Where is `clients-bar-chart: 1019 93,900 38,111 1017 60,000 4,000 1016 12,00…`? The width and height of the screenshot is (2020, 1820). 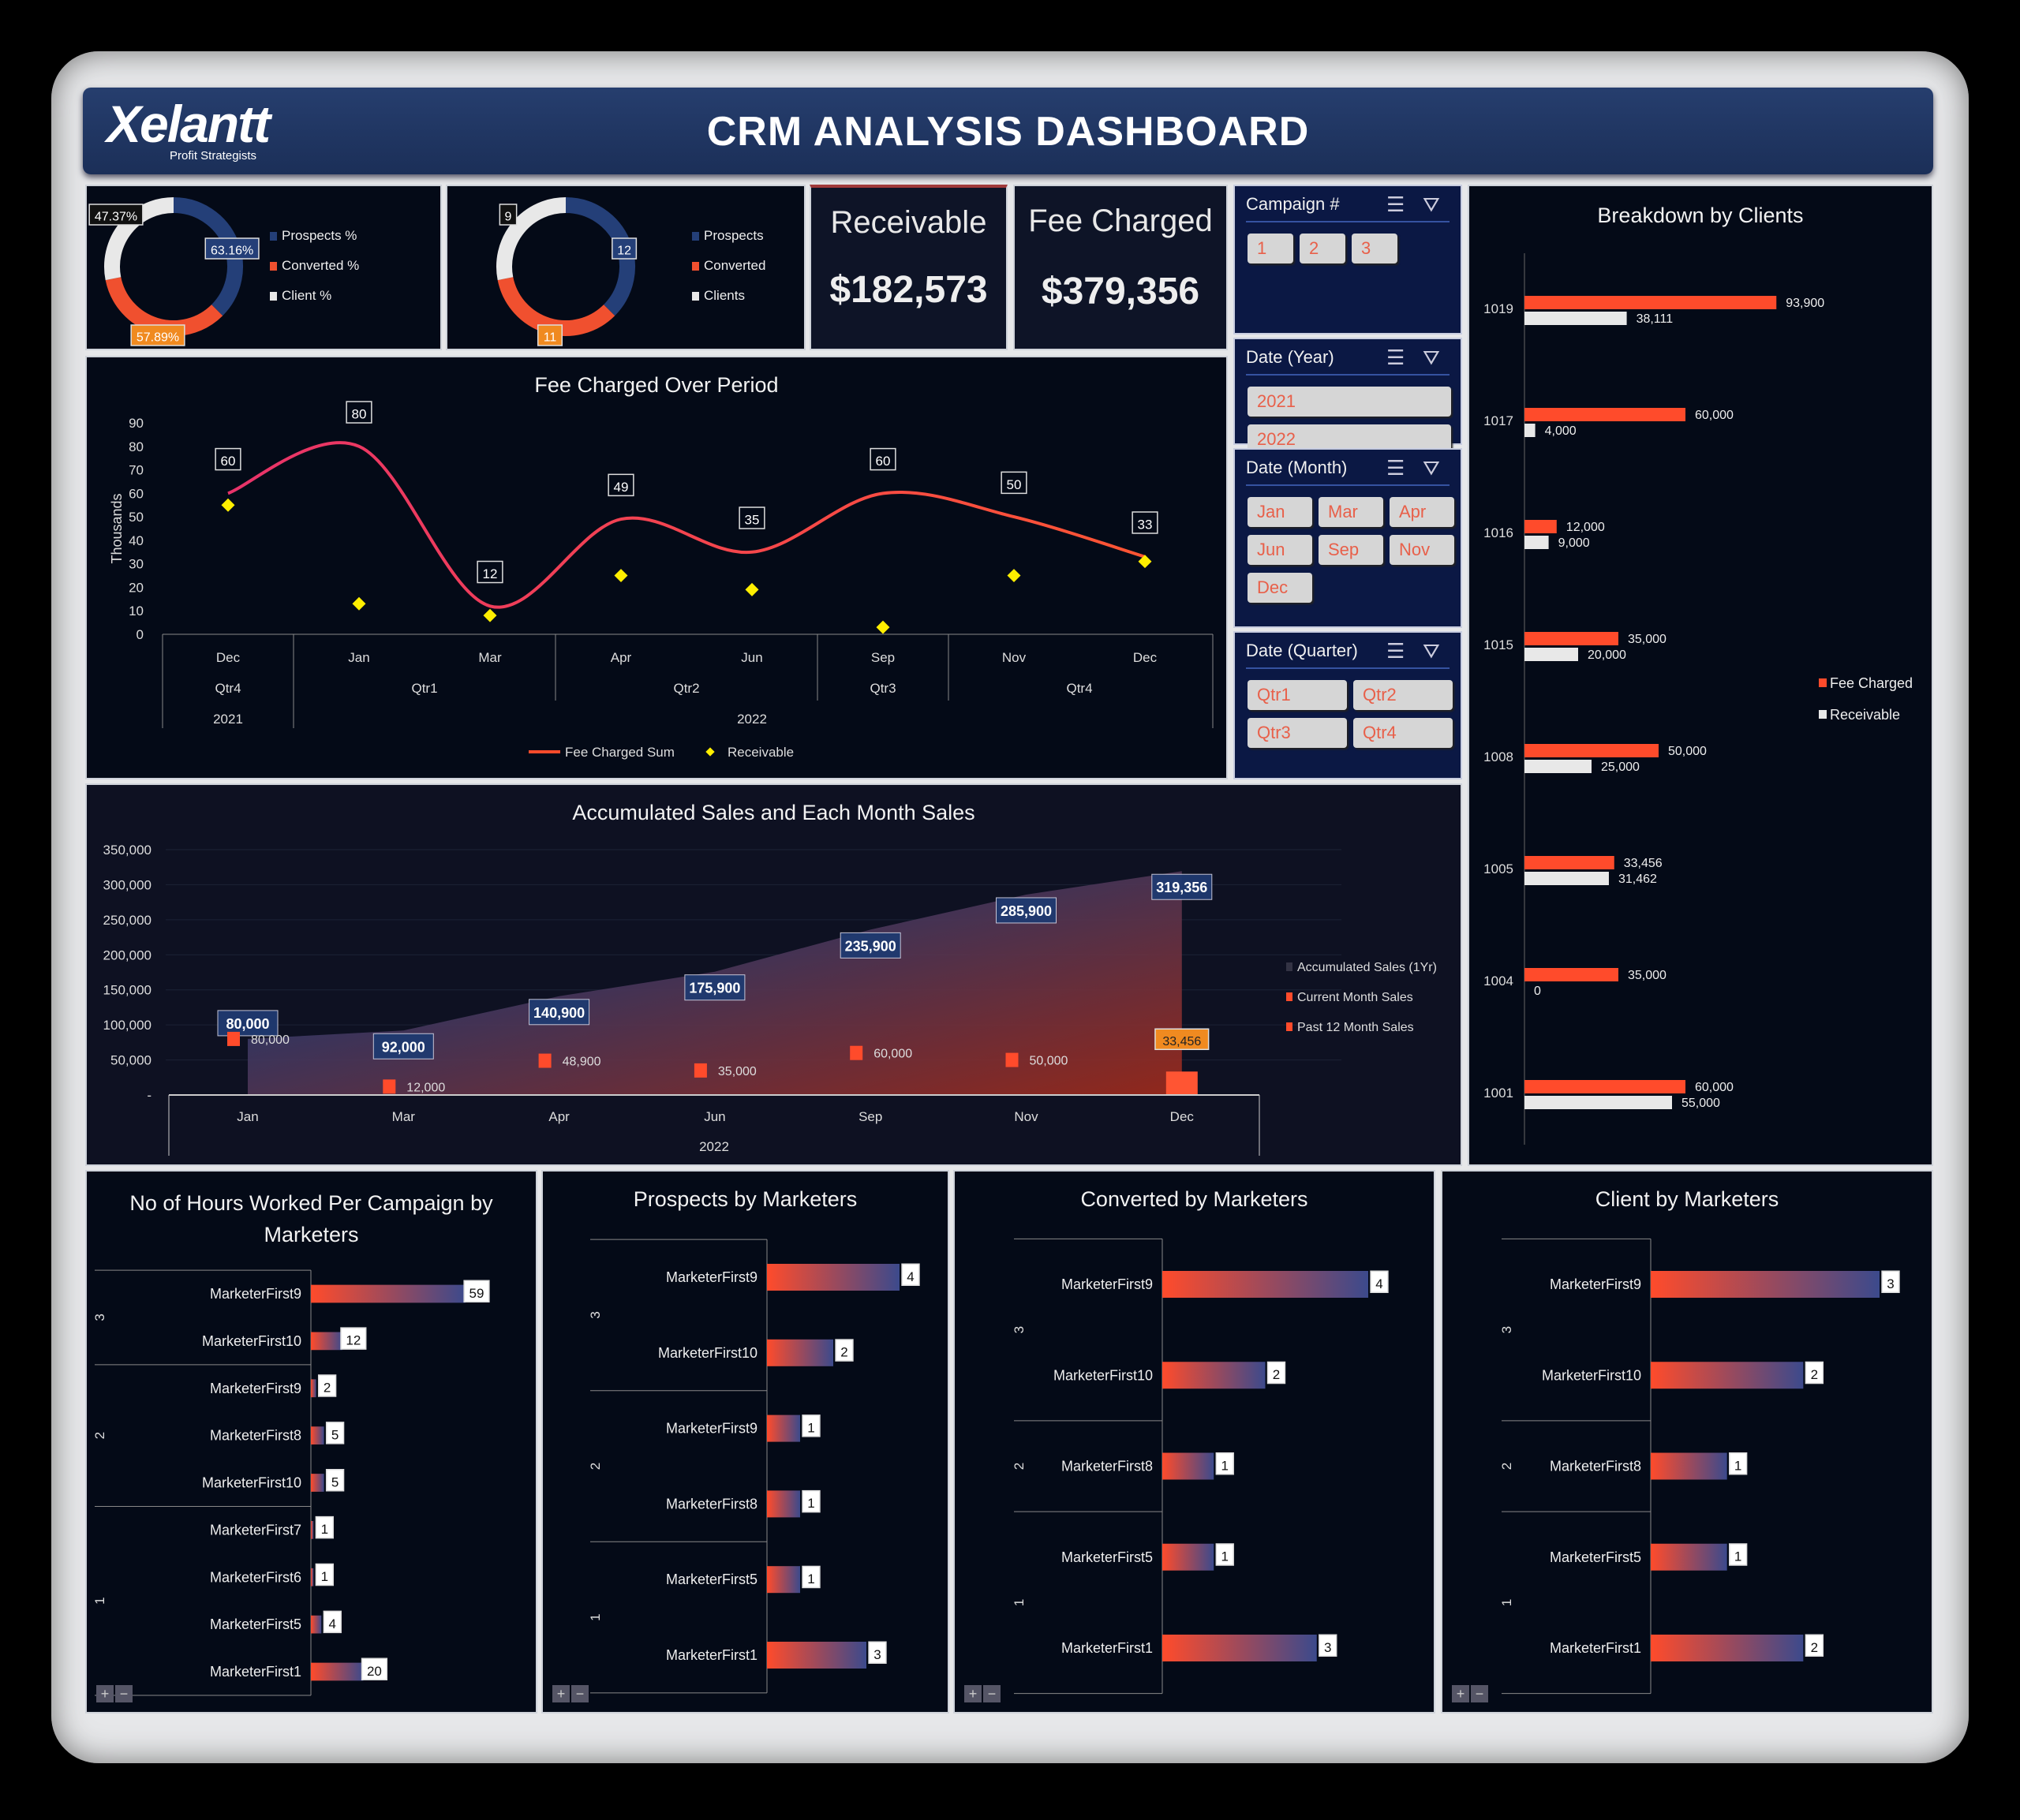 clients-bar-chart: 1019 93,900 38,111 1017 60,000 4,000 1016 12,00… is located at coordinates (1698, 699).